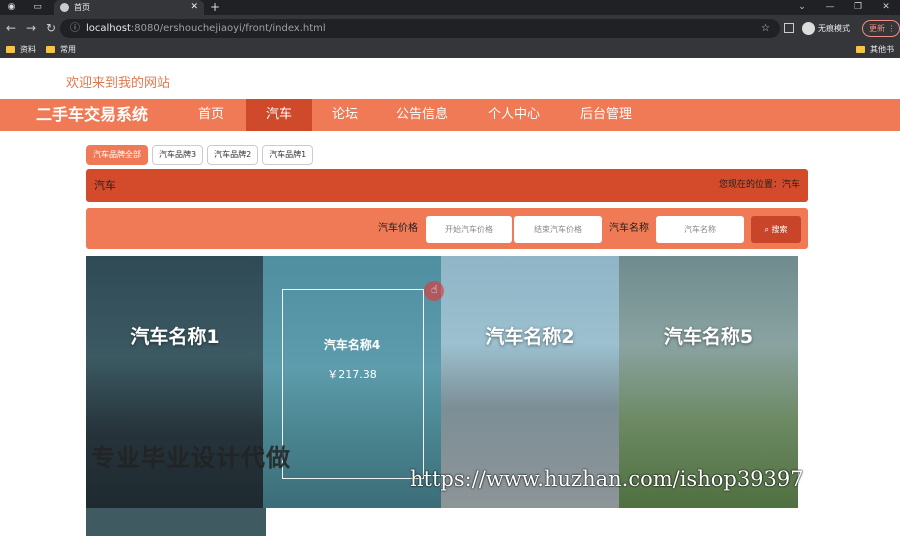 The image size is (900, 536). I want to click on nav-home: 首页, so click(211, 115).